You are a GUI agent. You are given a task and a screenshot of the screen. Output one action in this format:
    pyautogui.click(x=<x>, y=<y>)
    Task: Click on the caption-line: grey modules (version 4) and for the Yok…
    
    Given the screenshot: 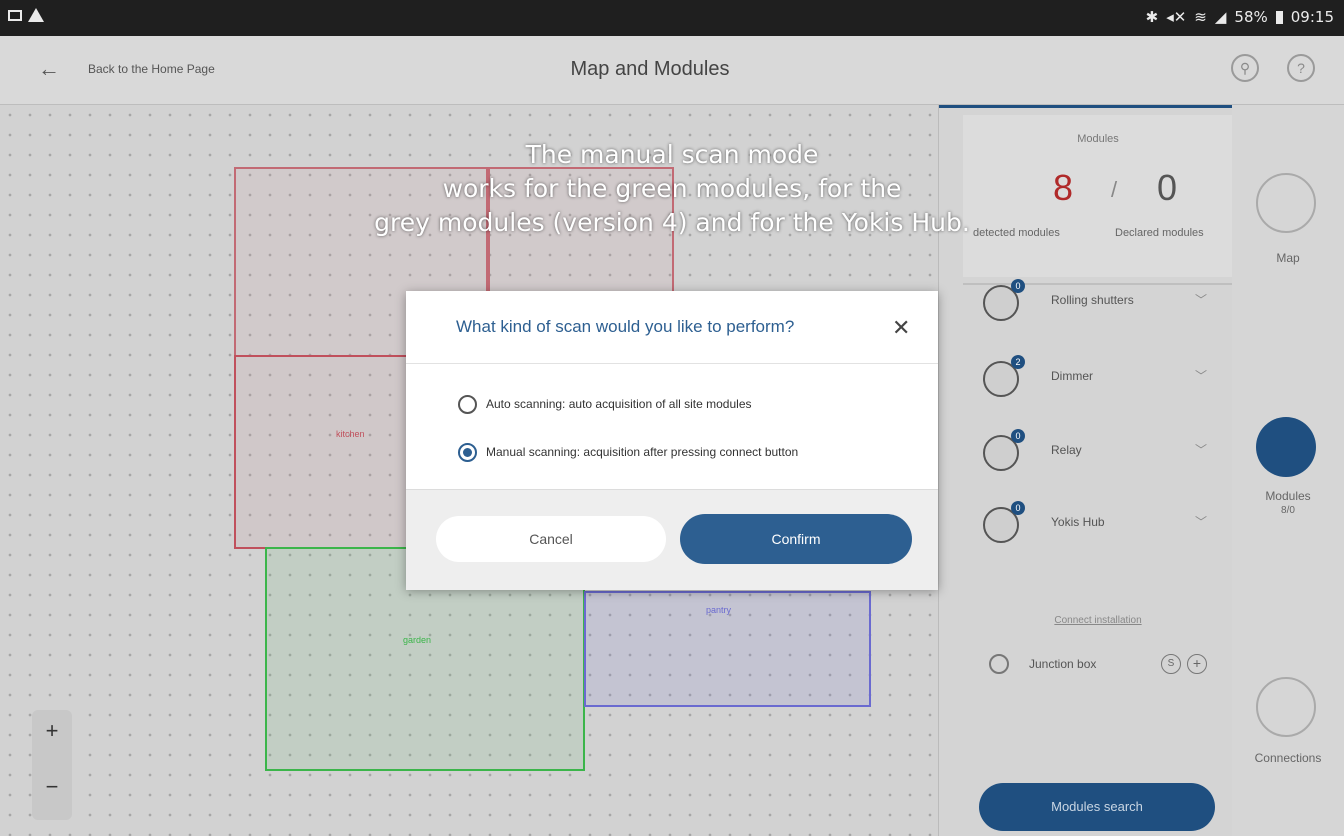 What is the action you would take?
    pyautogui.click(x=672, y=222)
    